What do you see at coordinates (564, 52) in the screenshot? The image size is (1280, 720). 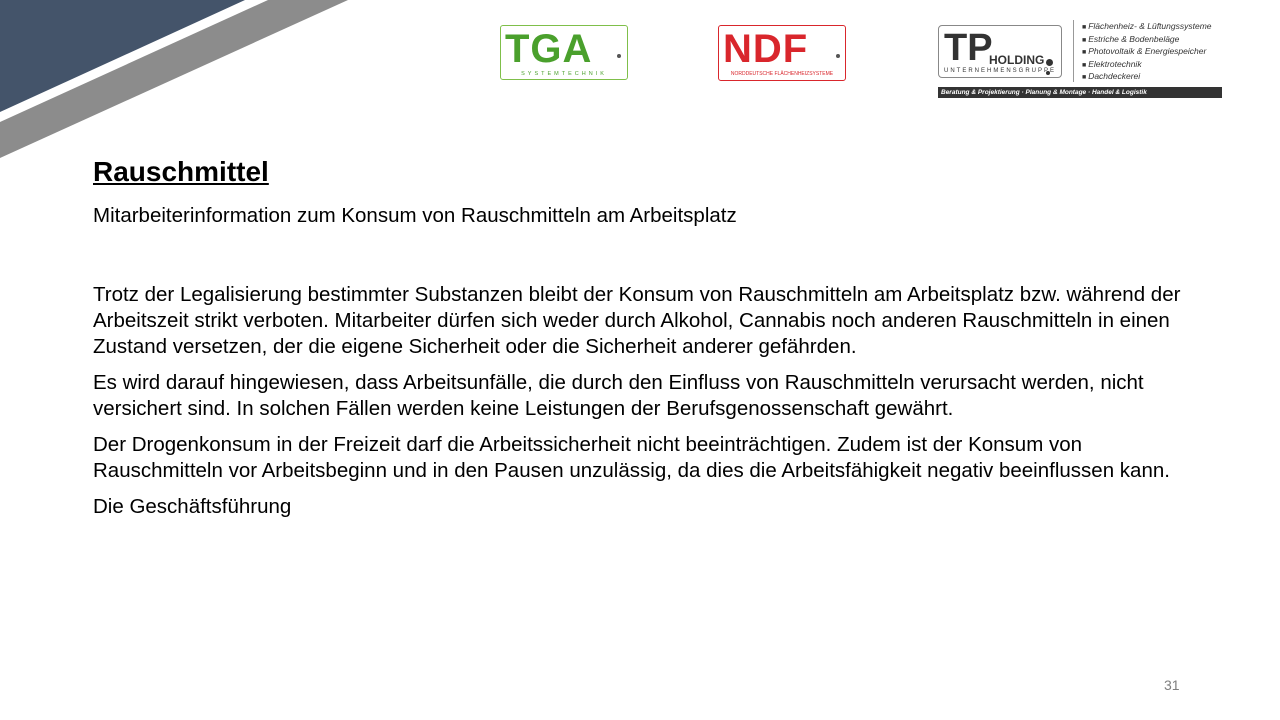 I see `tga-logo: TGA SYSTEMTECHNIK` at bounding box center [564, 52].